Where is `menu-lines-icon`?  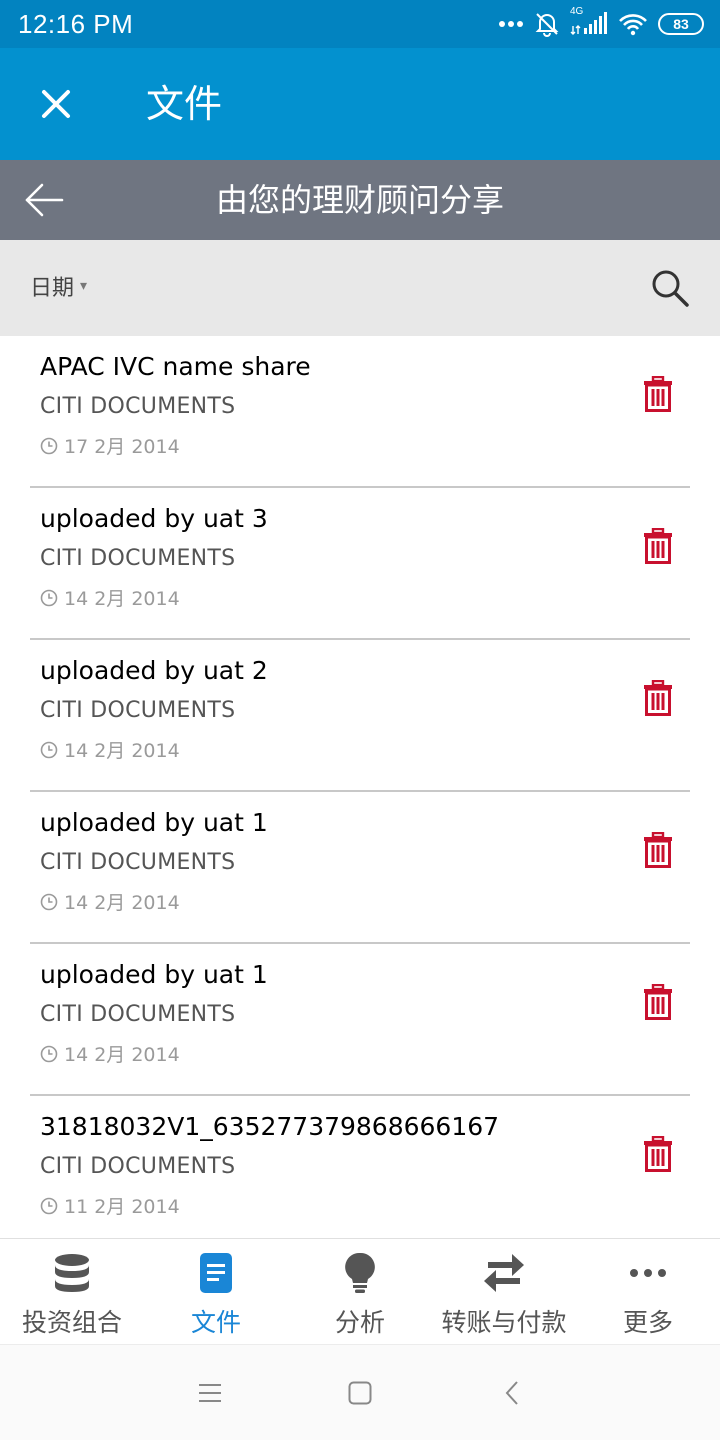
menu-lines-icon is located at coordinates (210, 1393).